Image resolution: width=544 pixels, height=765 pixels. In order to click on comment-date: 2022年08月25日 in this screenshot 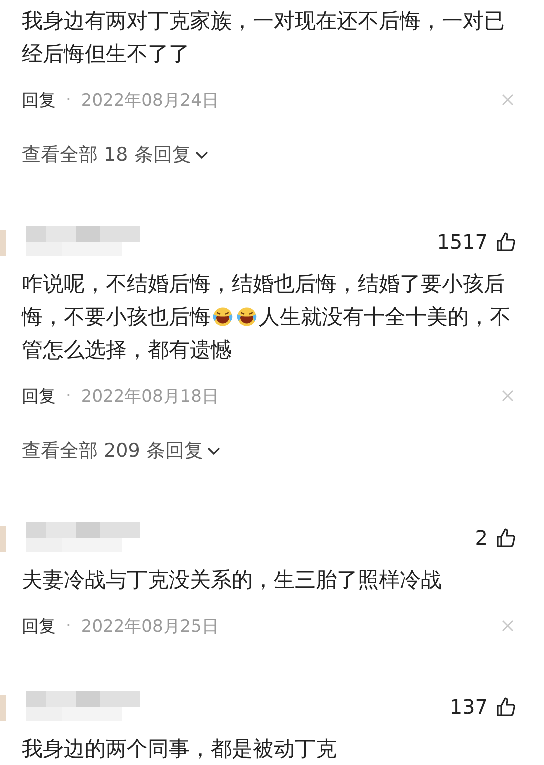, I will do `click(150, 627)`.